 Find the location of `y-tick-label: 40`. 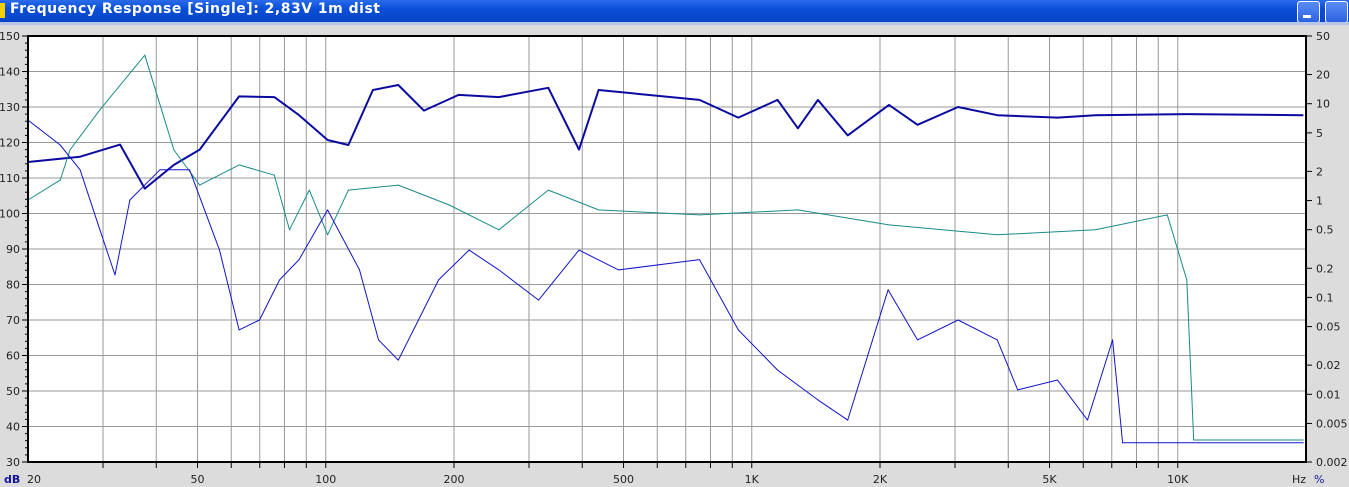

y-tick-label: 40 is located at coordinates (13, 427).